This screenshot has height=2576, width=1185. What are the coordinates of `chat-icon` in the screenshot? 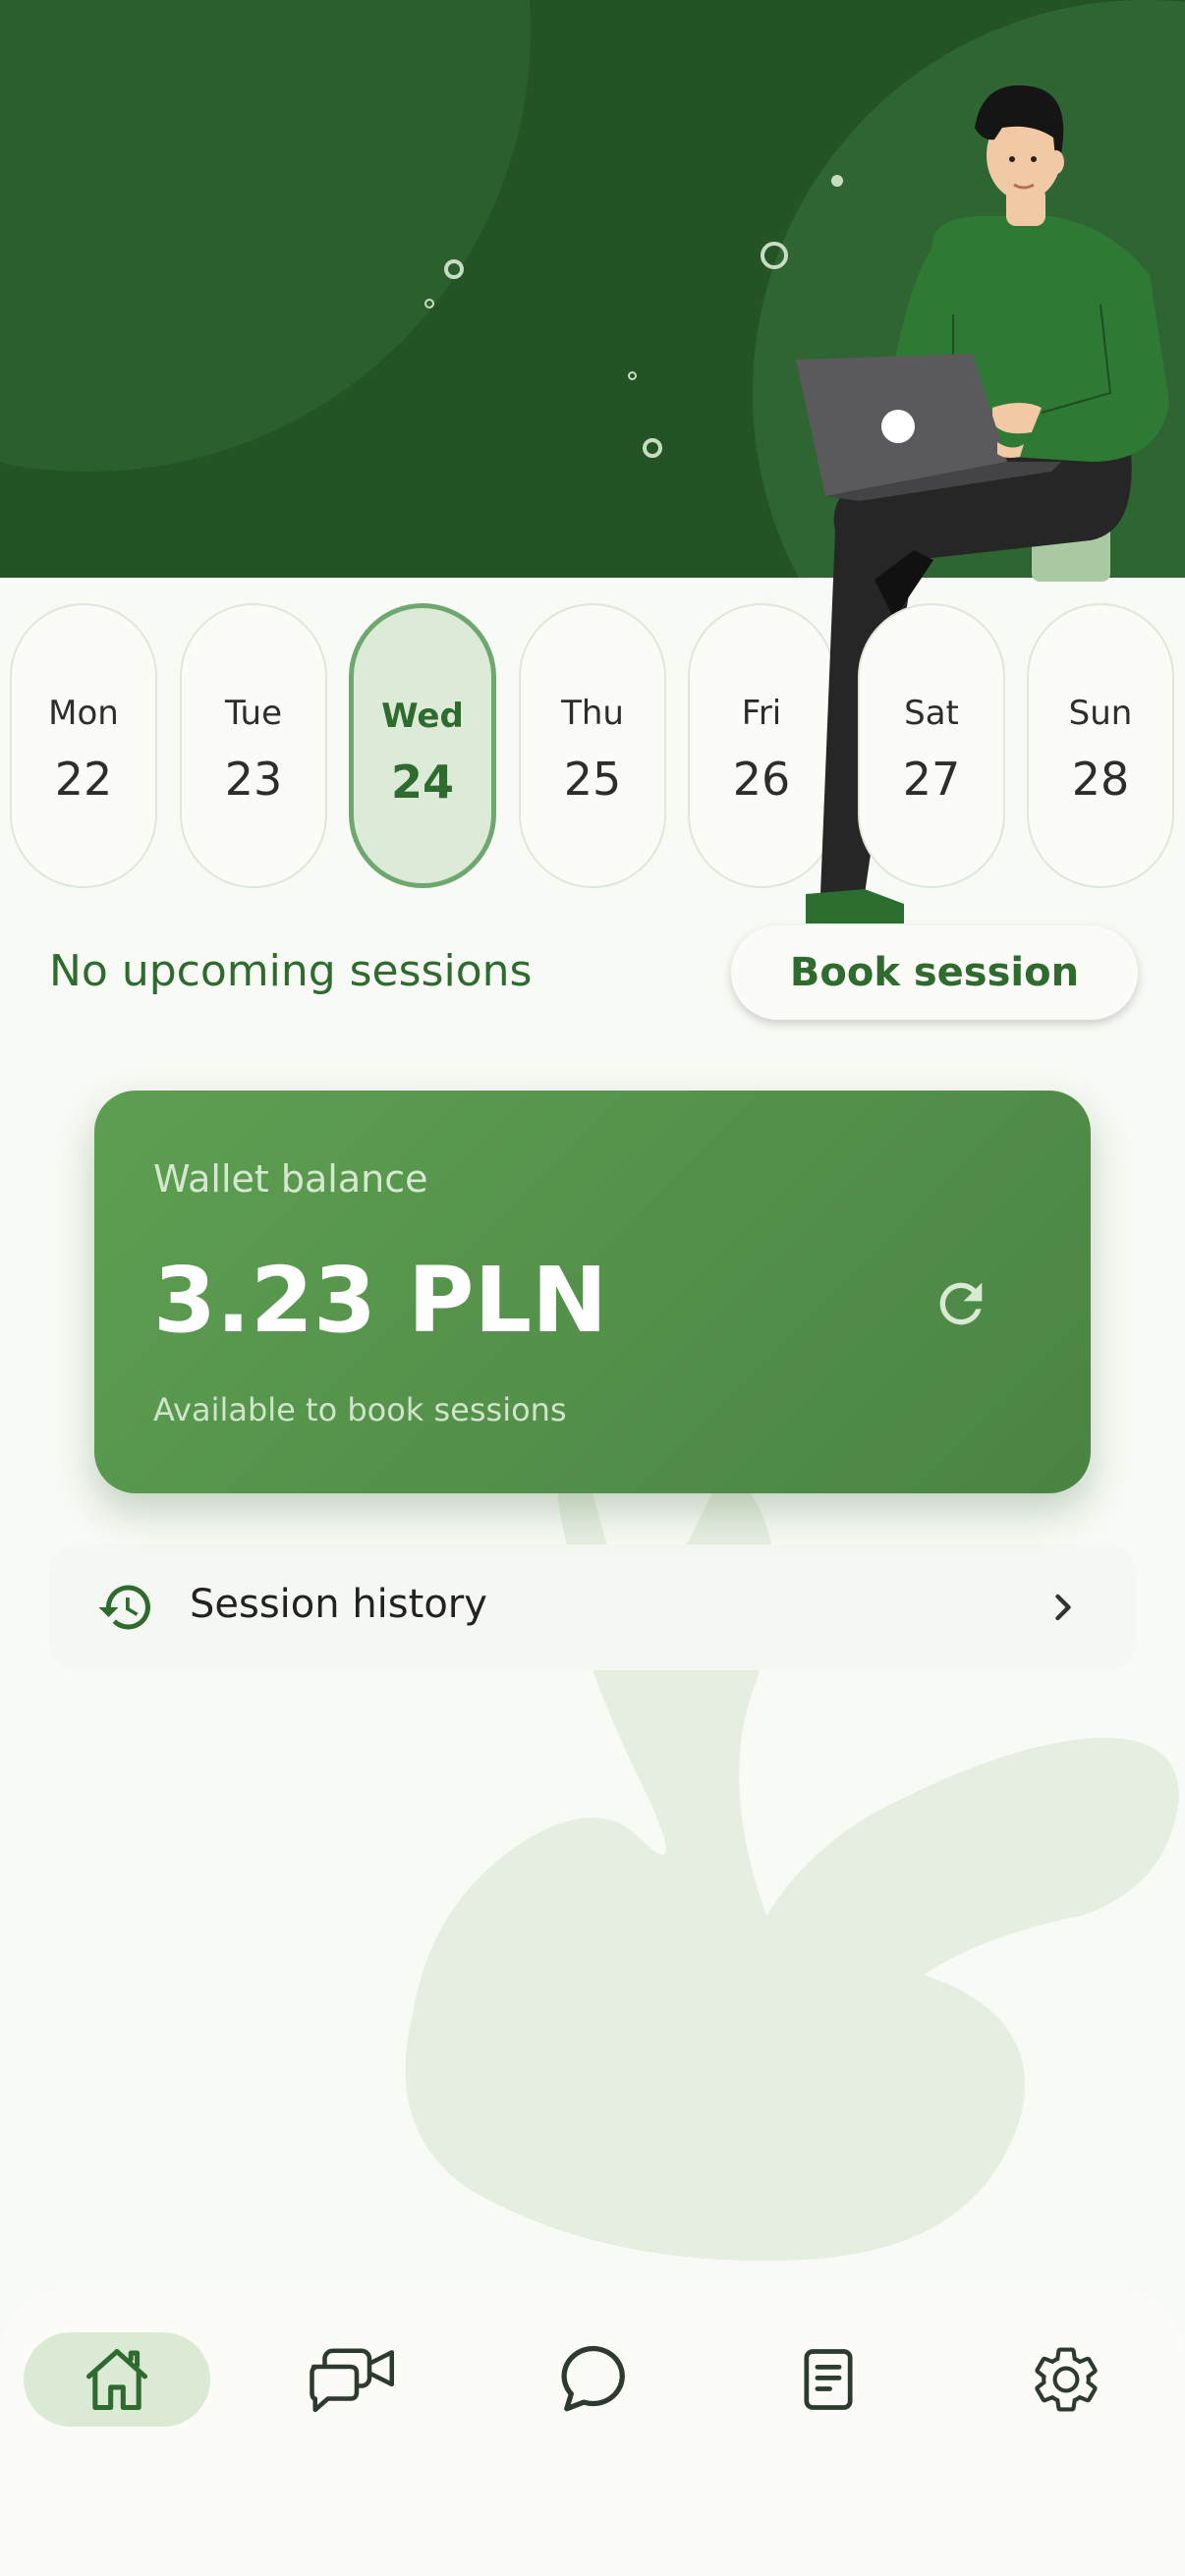 It's located at (593, 2378).